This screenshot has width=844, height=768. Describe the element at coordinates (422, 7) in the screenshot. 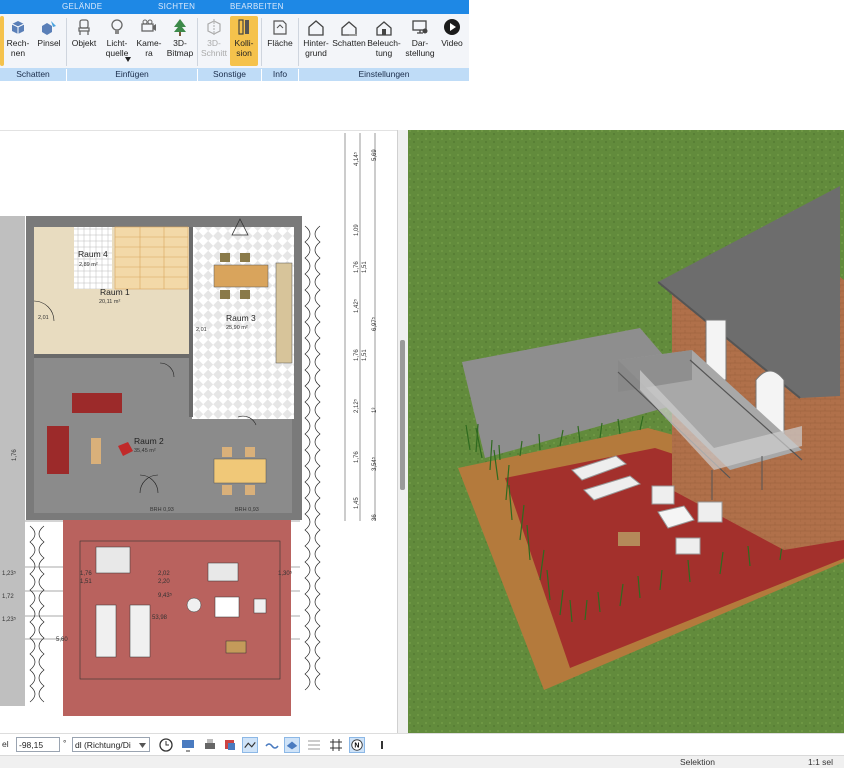

I see `ribbon-tab-bar: GELÄNDE SICHTEN BEARBEITEN` at that location.